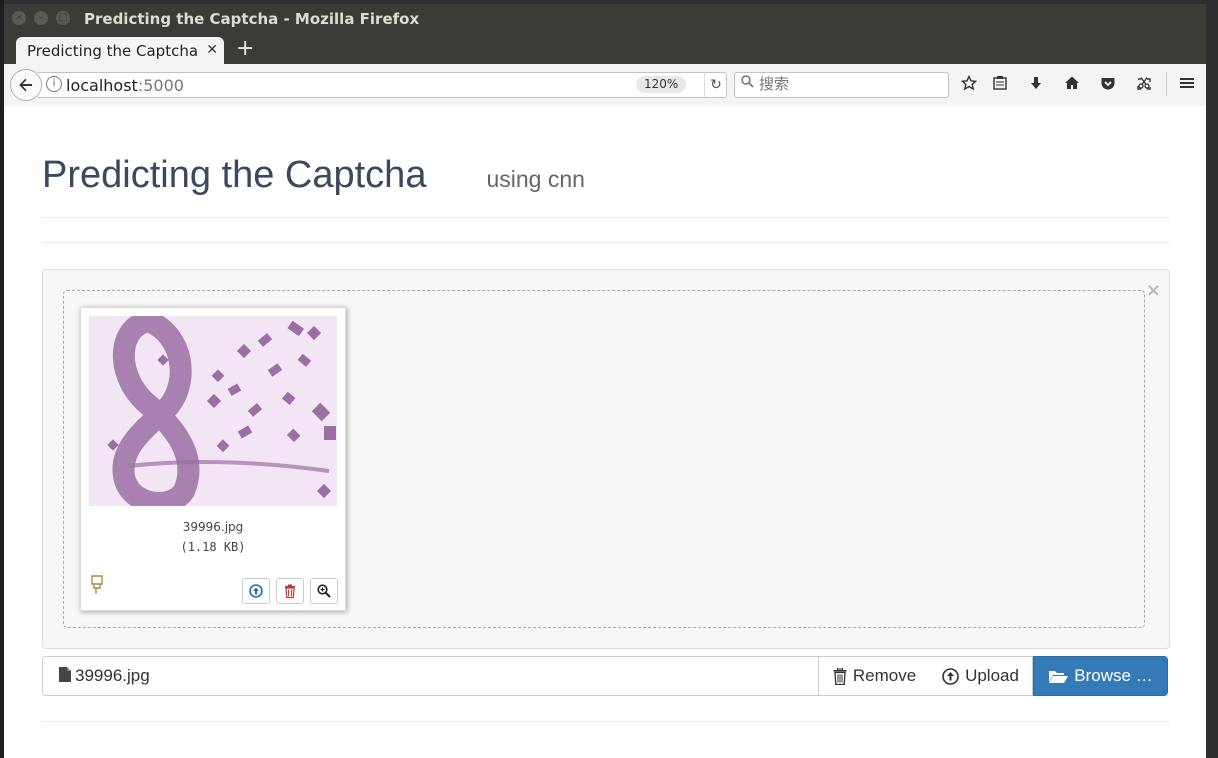 This screenshot has width=1218, height=758. What do you see at coordinates (102, 85) in the screenshot?
I see `url-host: localhost` at bounding box center [102, 85].